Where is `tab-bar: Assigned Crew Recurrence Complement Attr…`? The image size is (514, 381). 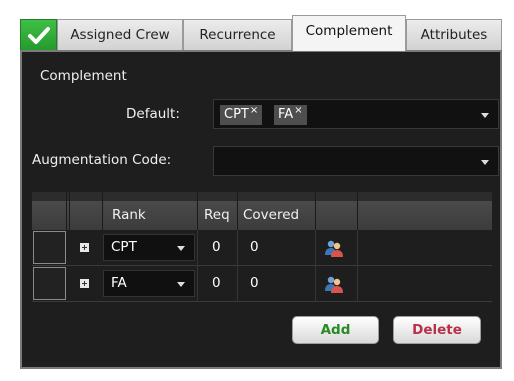
tab-bar: Assigned Crew Recurrence Complement Attr… is located at coordinates (261, 32).